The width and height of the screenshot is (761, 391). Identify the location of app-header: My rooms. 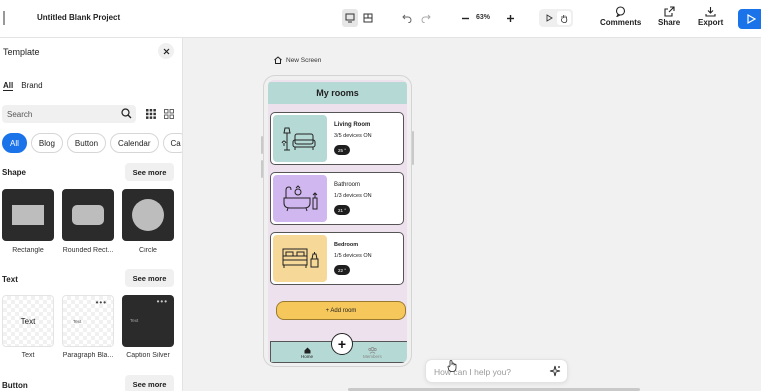
(337, 93).